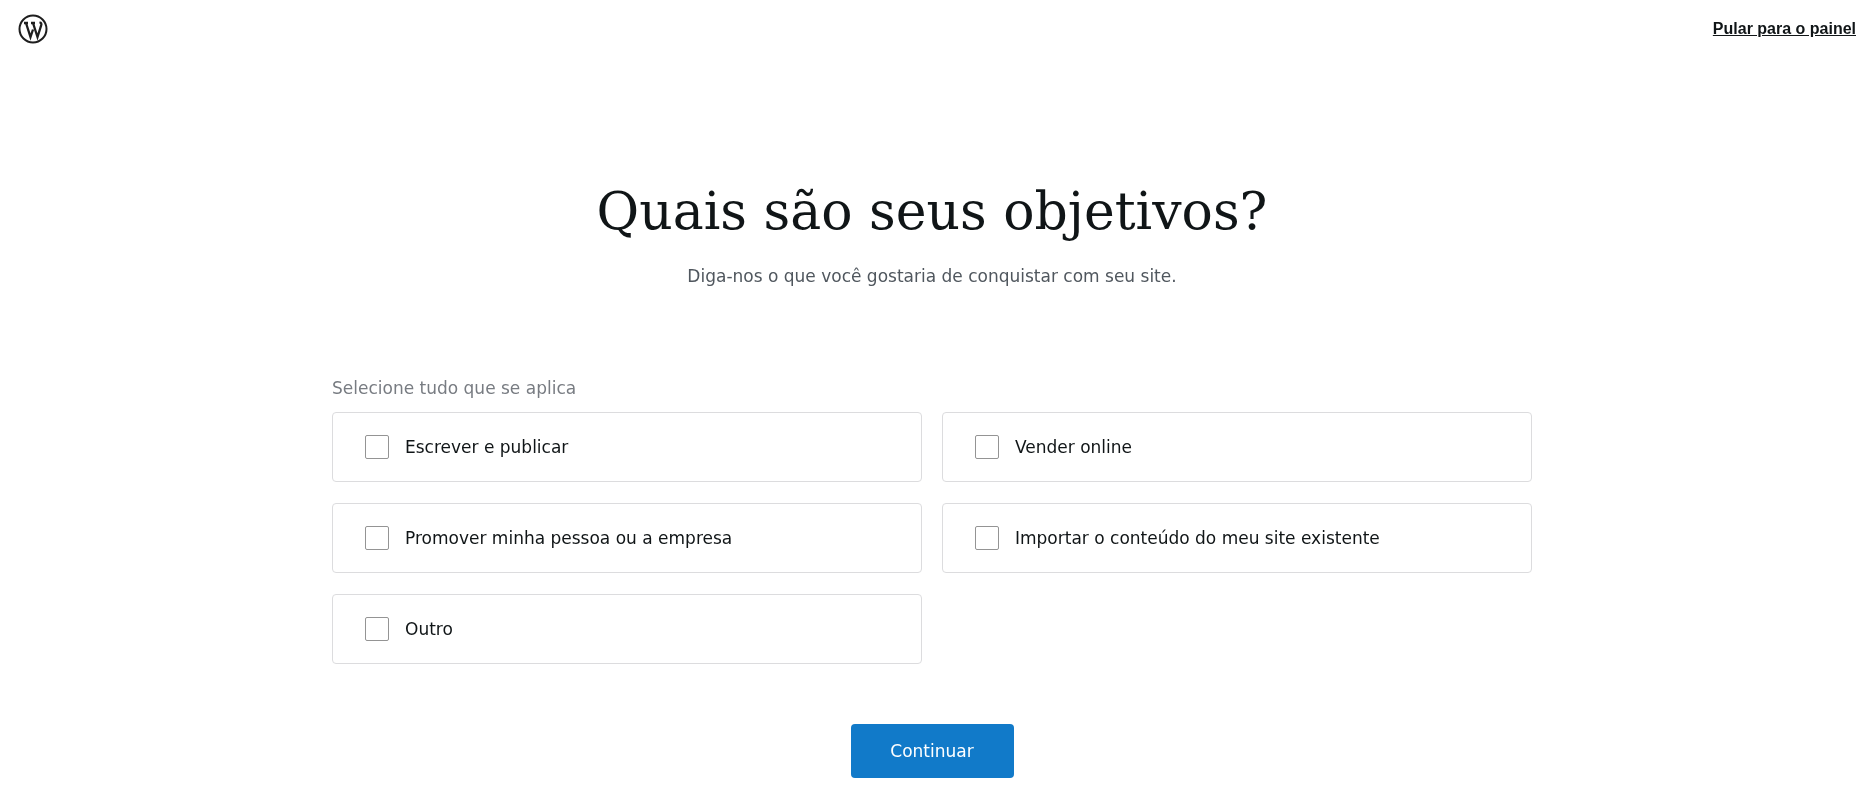 Image resolution: width=1864 pixels, height=809 pixels. What do you see at coordinates (932, 751) in the screenshot?
I see `continue-button: Continuar` at bounding box center [932, 751].